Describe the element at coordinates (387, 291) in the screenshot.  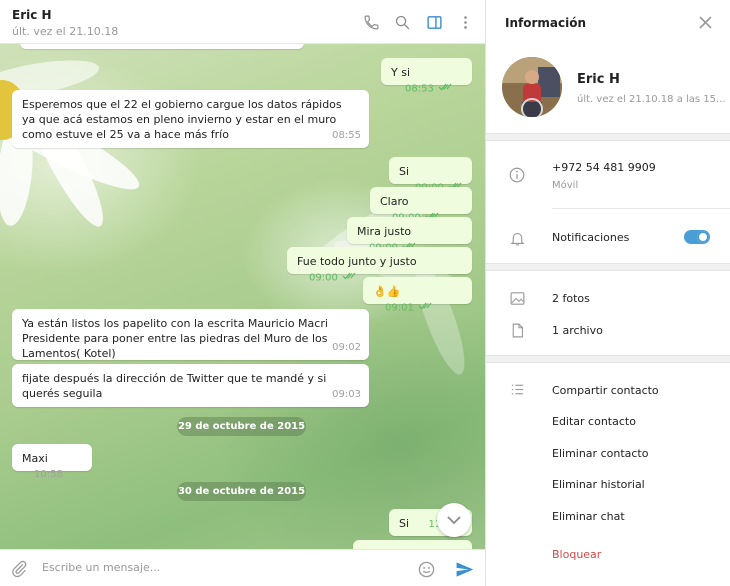
I see `message-emoji: 👌👍` at that location.